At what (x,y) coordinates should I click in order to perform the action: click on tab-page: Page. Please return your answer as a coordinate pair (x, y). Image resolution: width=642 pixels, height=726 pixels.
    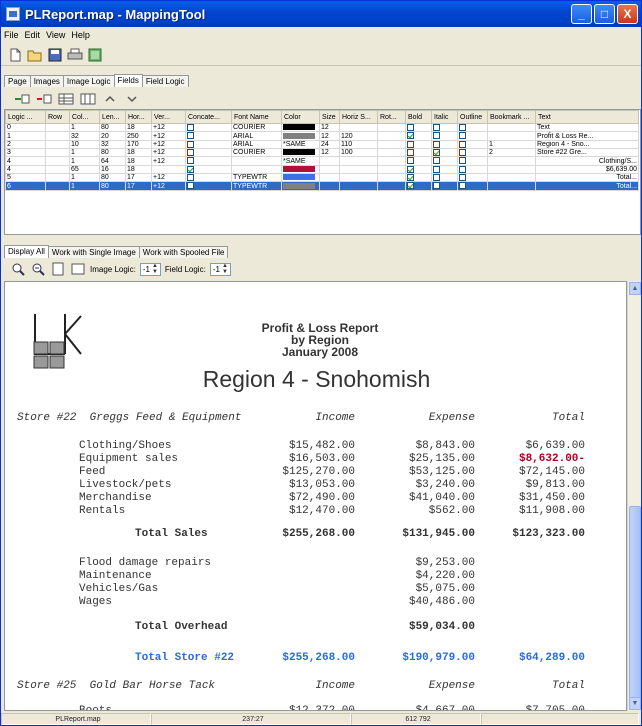
    Looking at the image, I should click on (17, 81).